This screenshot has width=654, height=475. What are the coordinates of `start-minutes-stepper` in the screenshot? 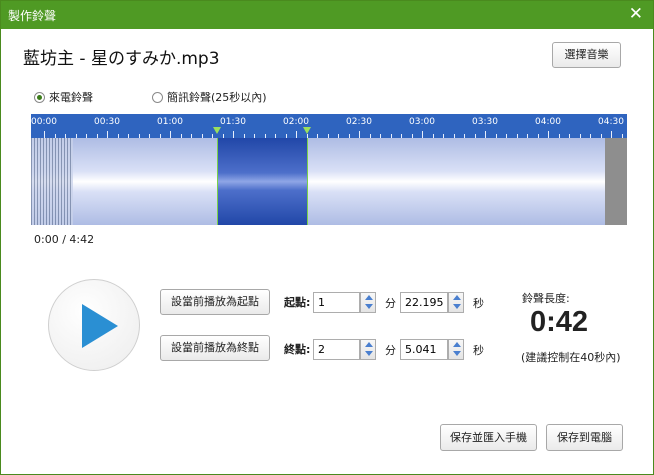 It's located at (368, 302).